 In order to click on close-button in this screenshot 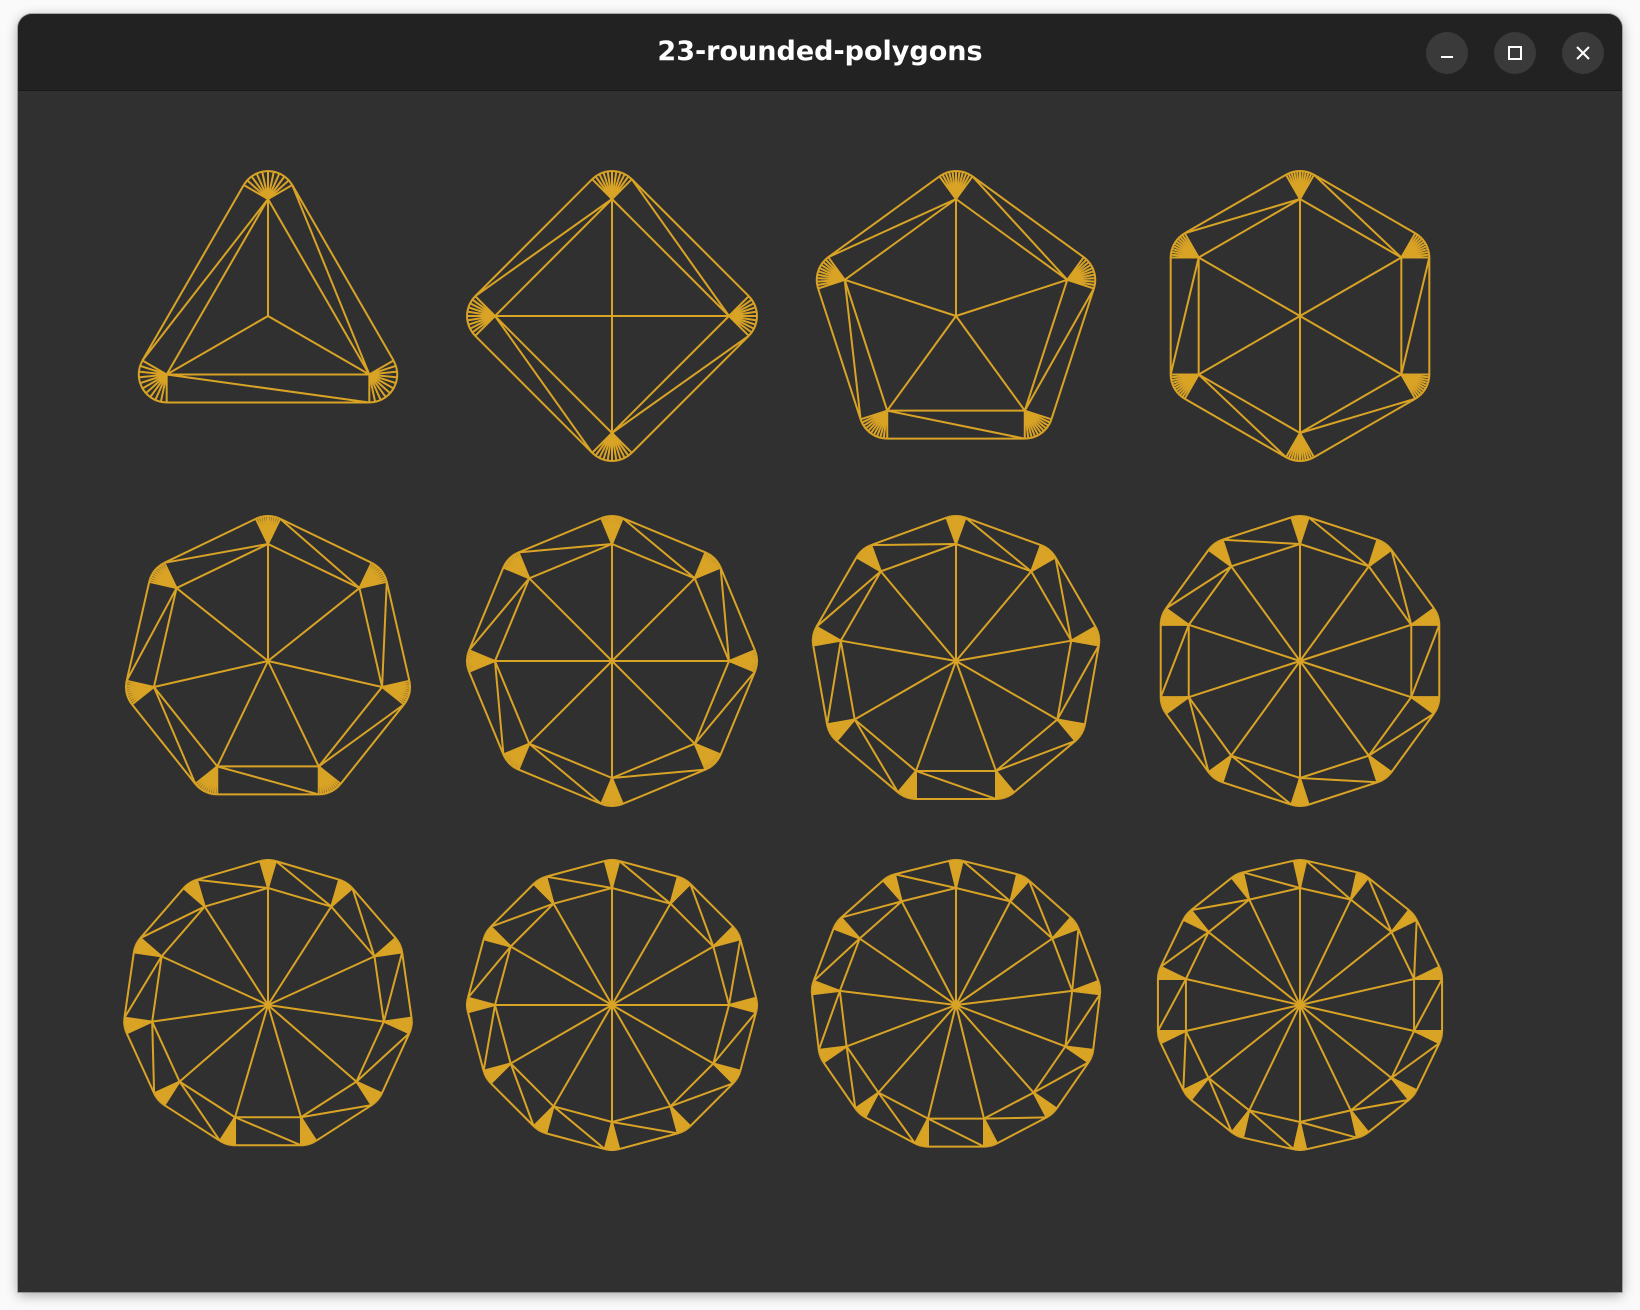, I will do `click(1583, 53)`.